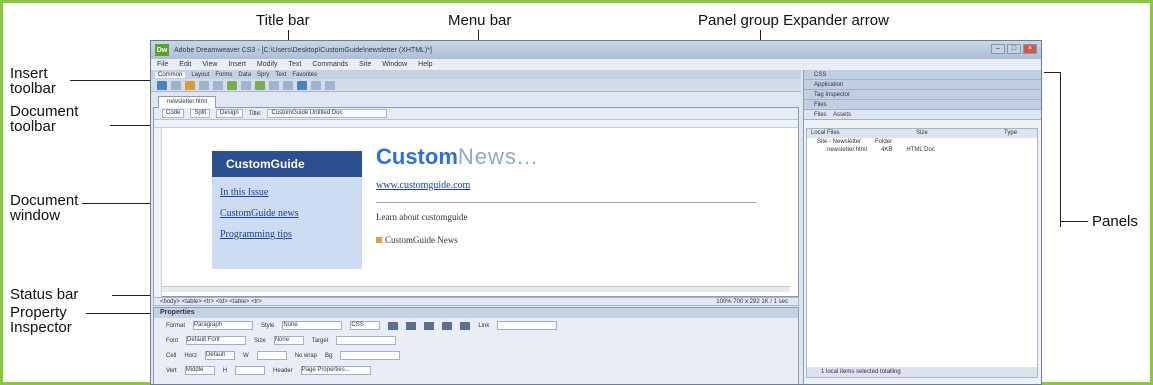 The image size is (1153, 385). What do you see at coordinates (465, 325) in the screenshot?
I see `align-right-icon` at bounding box center [465, 325].